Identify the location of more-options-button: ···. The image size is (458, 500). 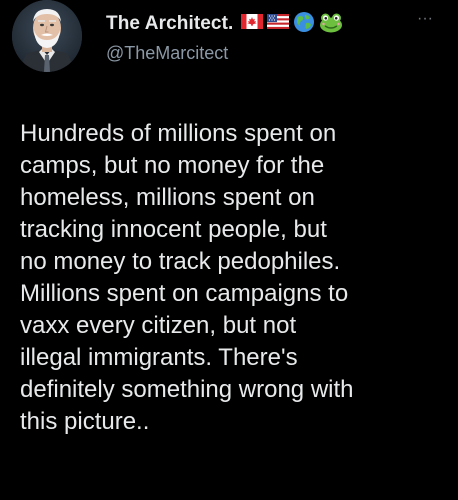
(425, 19).